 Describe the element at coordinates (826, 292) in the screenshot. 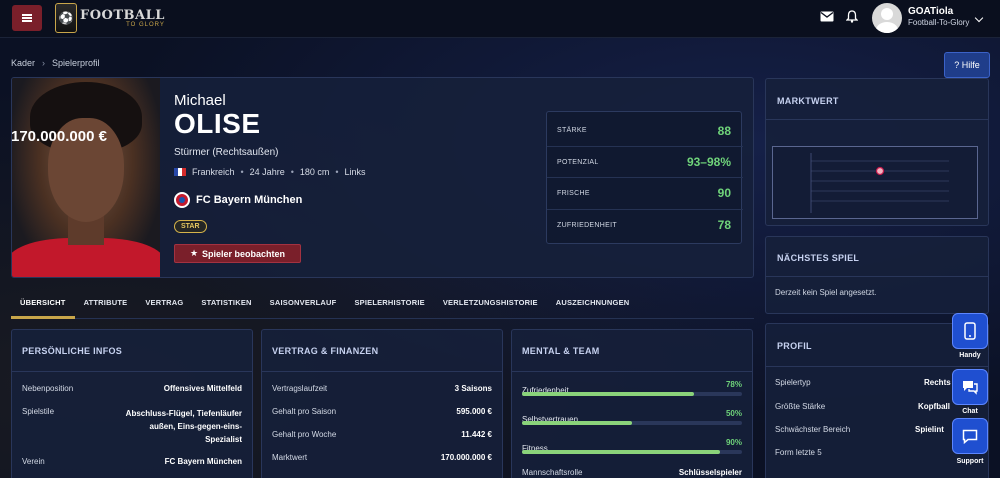

I see `next-match-text: Derzeit kein Spiel angesetzt.` at that location.